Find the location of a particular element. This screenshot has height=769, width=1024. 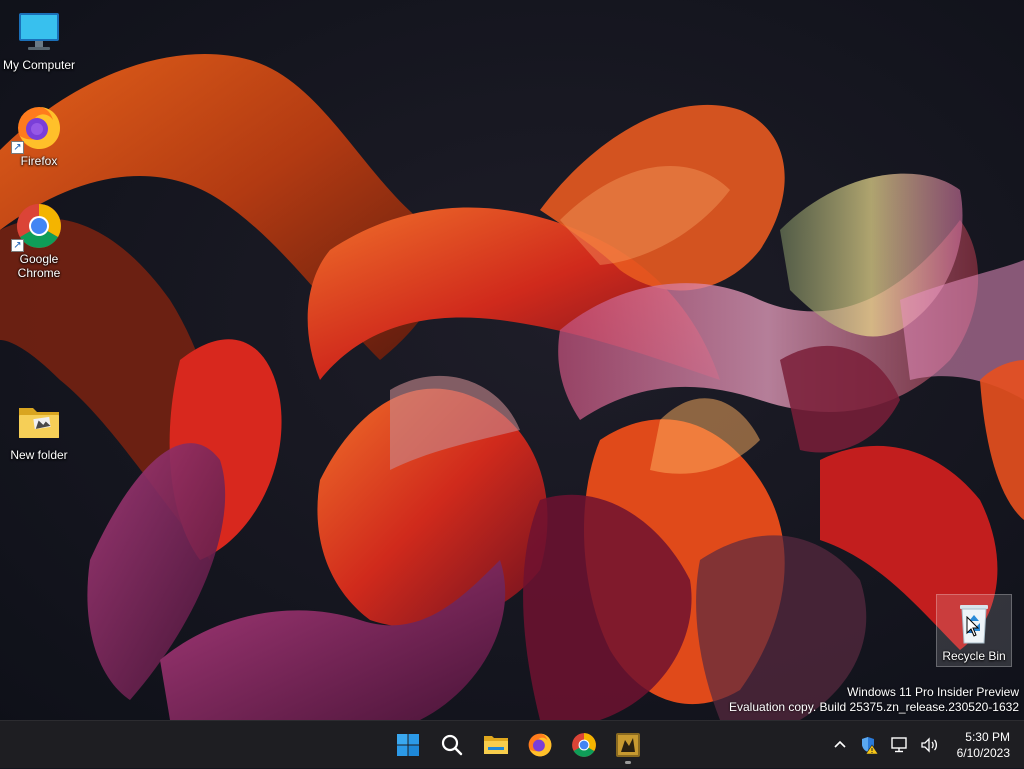

taskbar-apps is located at coordinates (518, 745).